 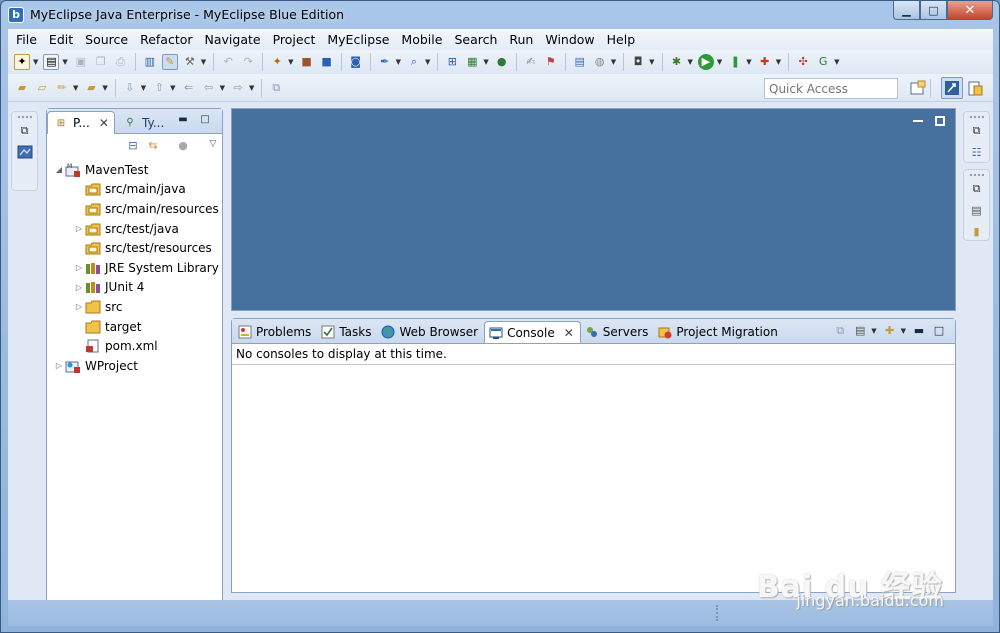 What do you see at coordinates (183, 146) in the screenshot?
I see `focus-icon: ●` at bounding box center [183, 146].